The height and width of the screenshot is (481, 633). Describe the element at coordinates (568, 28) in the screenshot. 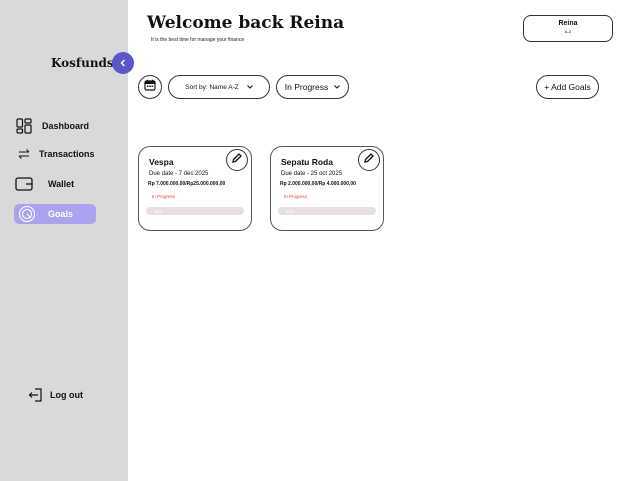

I see `user-menu: Reina A-Z` at that location.